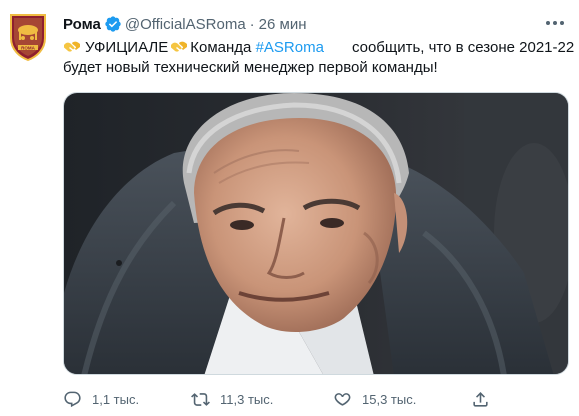 The width and height of the screenshot is (579, 416). I want to click on verified-badge-icon, so click(113, 24).